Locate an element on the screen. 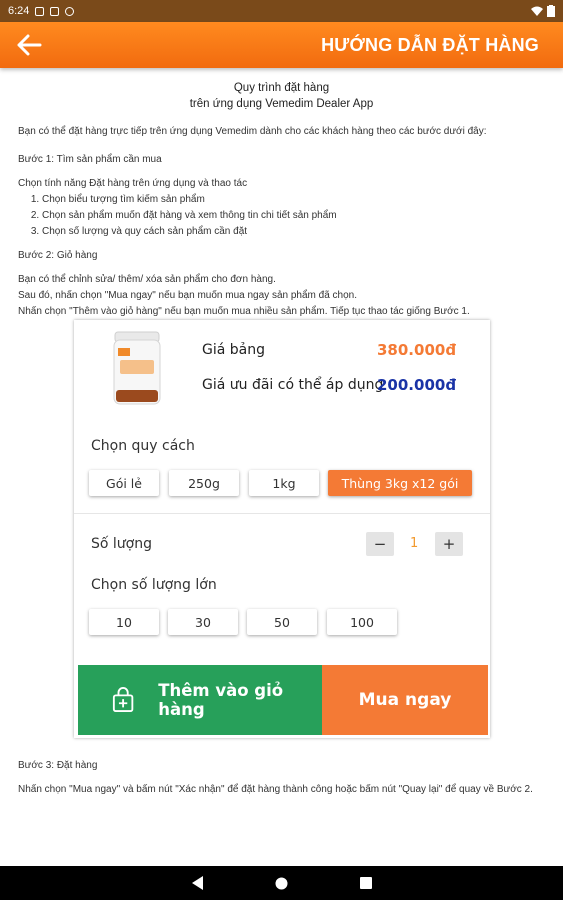  cart-plus-icon is located at coordinates (123, 700).